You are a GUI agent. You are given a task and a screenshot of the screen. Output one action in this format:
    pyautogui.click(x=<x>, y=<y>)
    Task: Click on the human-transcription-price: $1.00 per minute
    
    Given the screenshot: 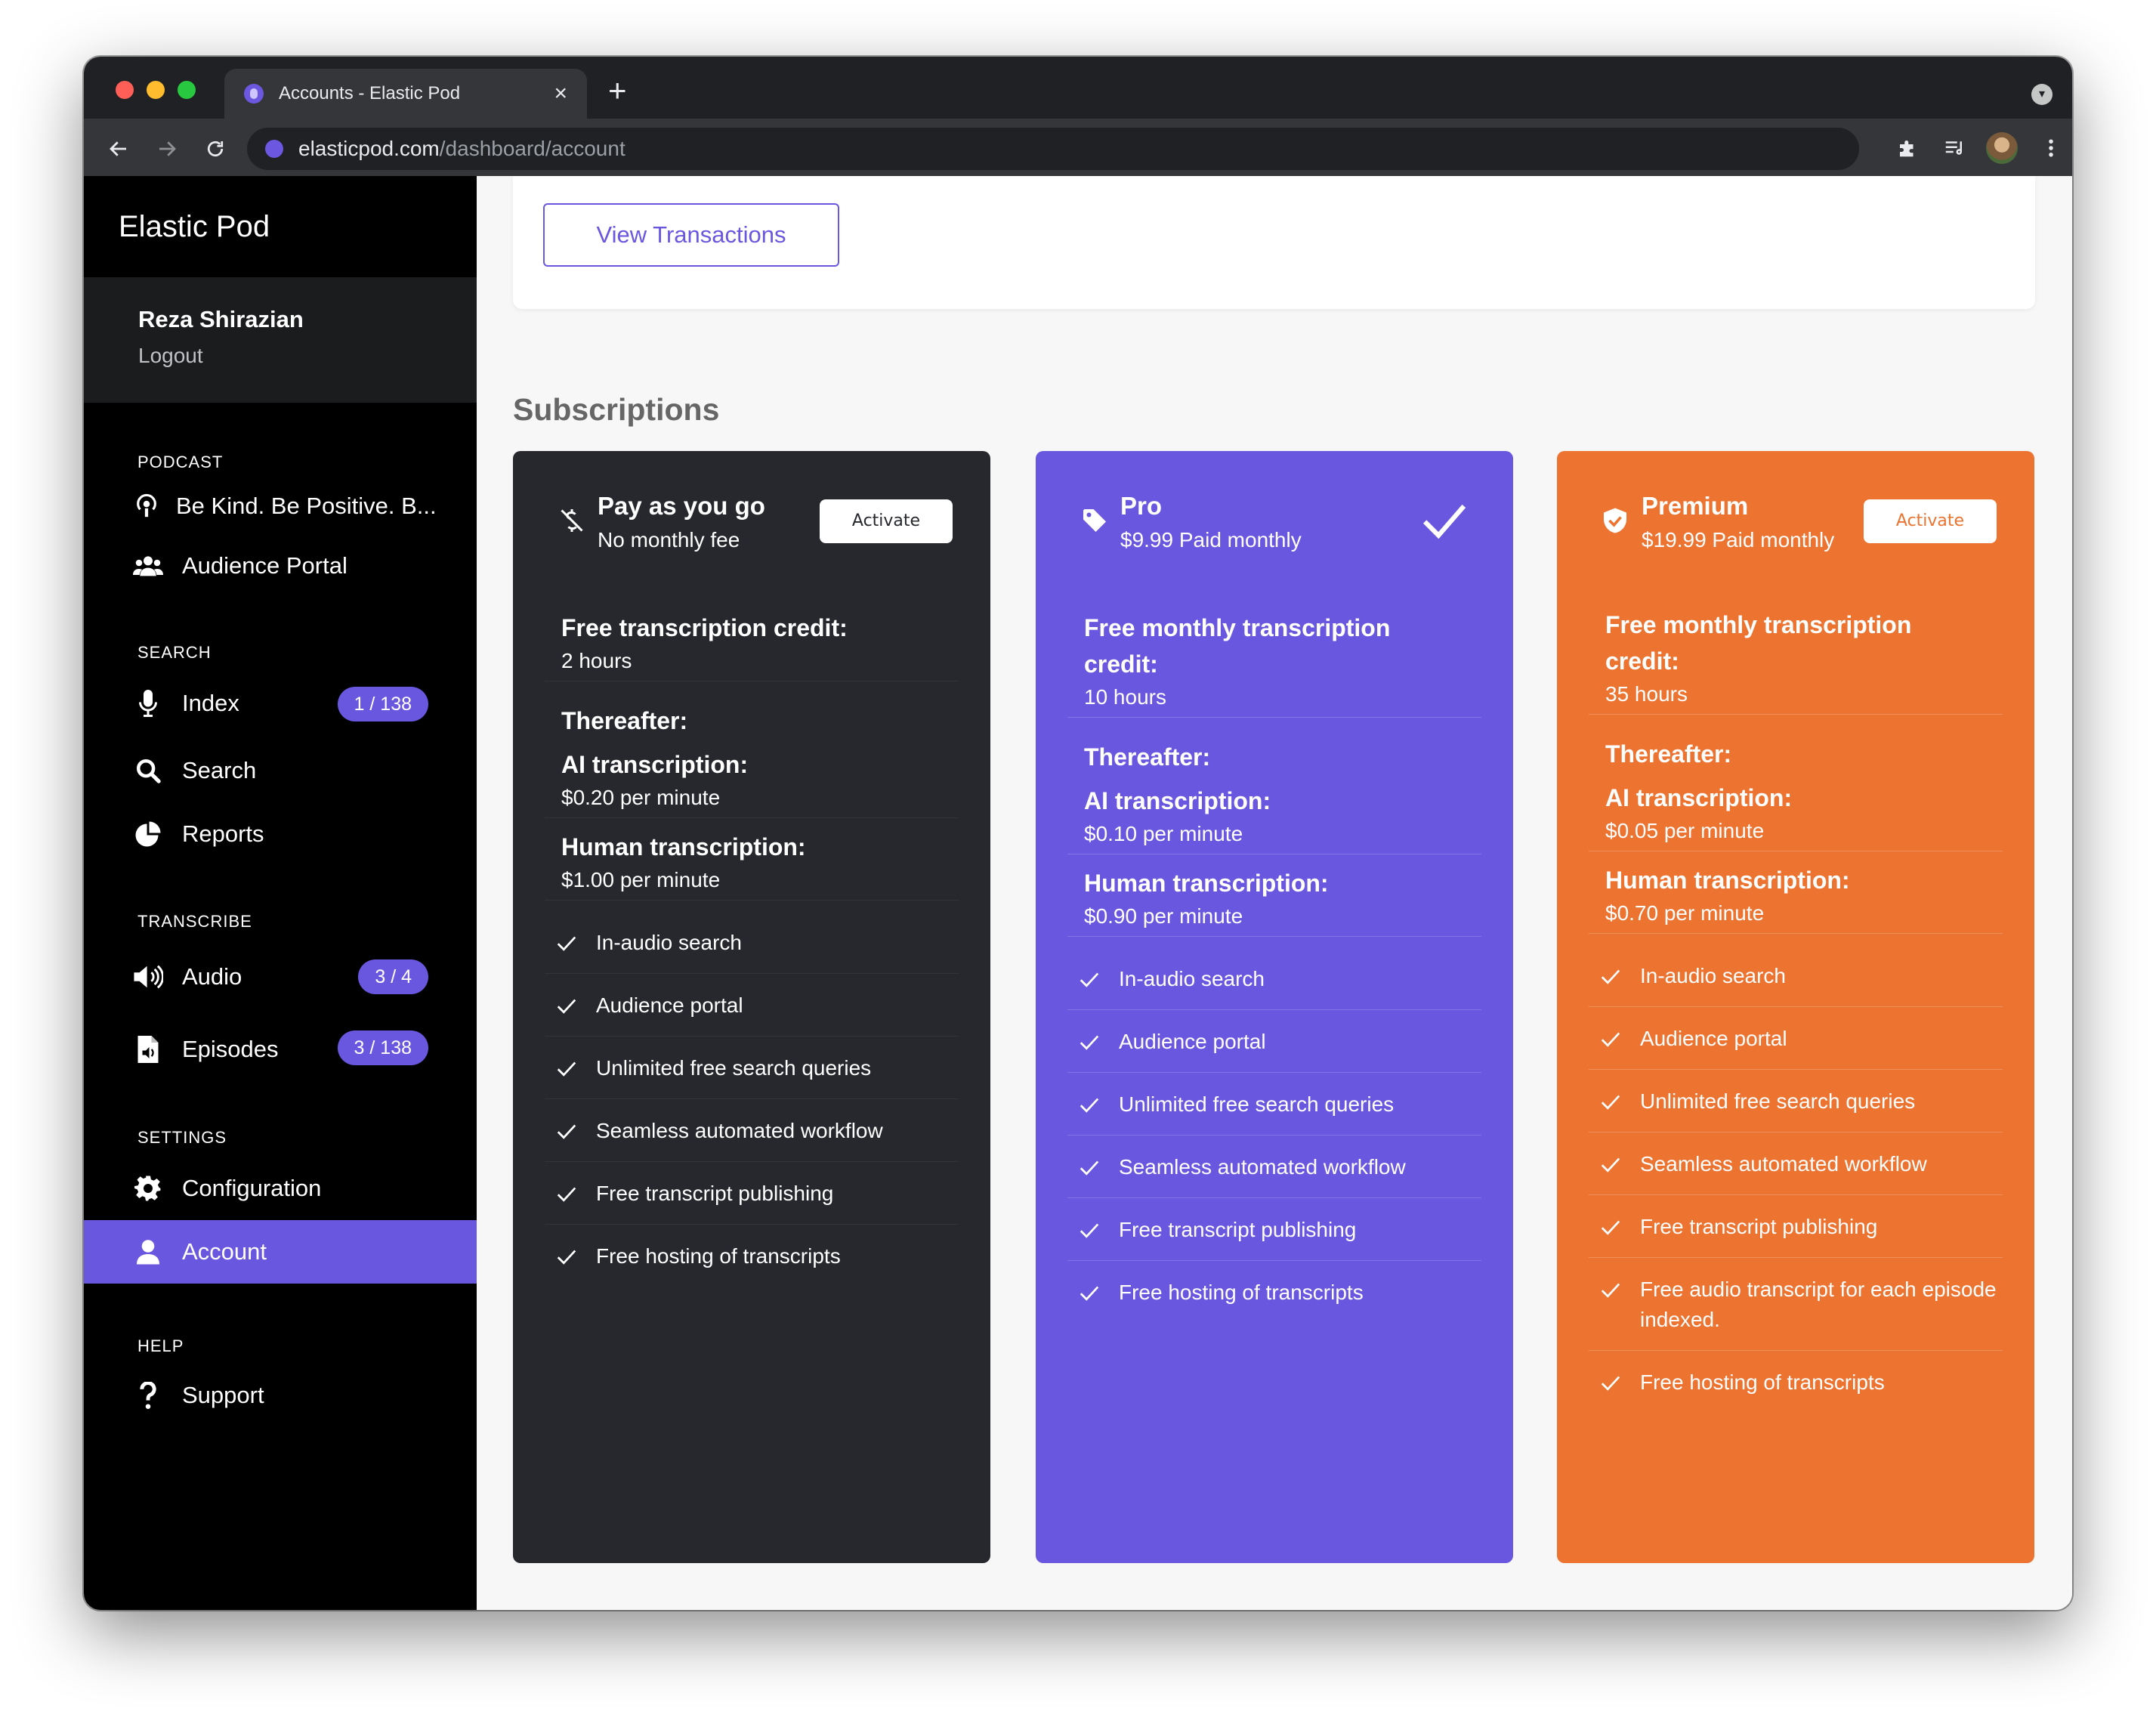 What is the action you would take?
    pyautogui.click(x=641, y=880)
    